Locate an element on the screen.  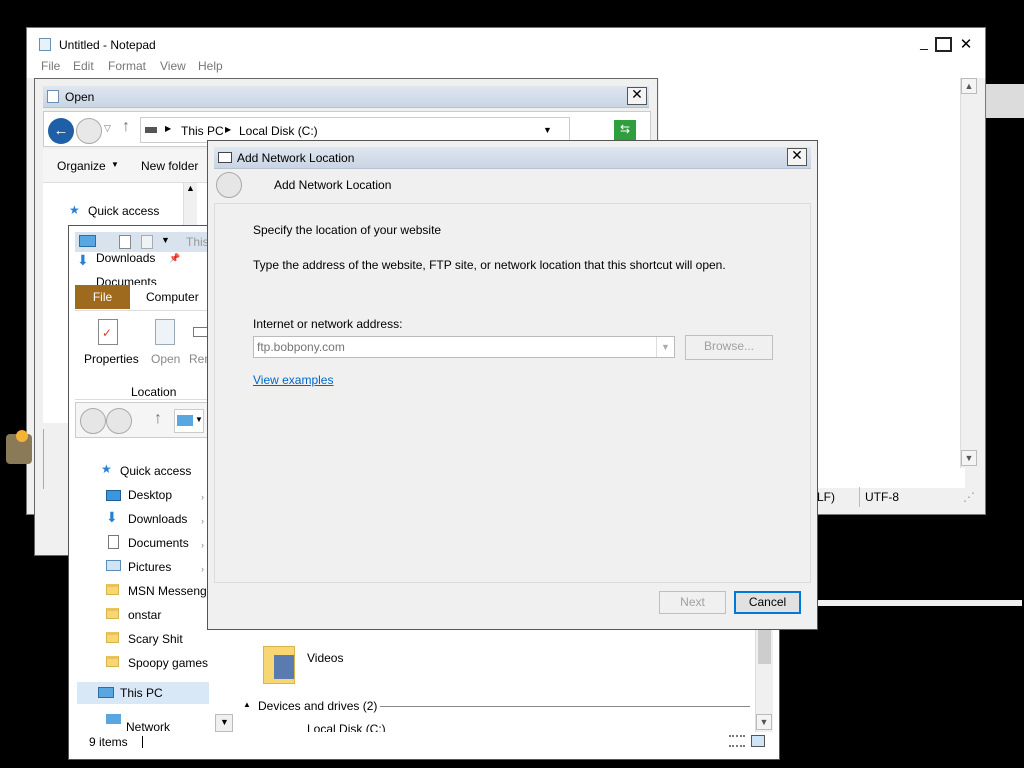
explorer-statusbar: 9 items is located at coordinates (424, 745).